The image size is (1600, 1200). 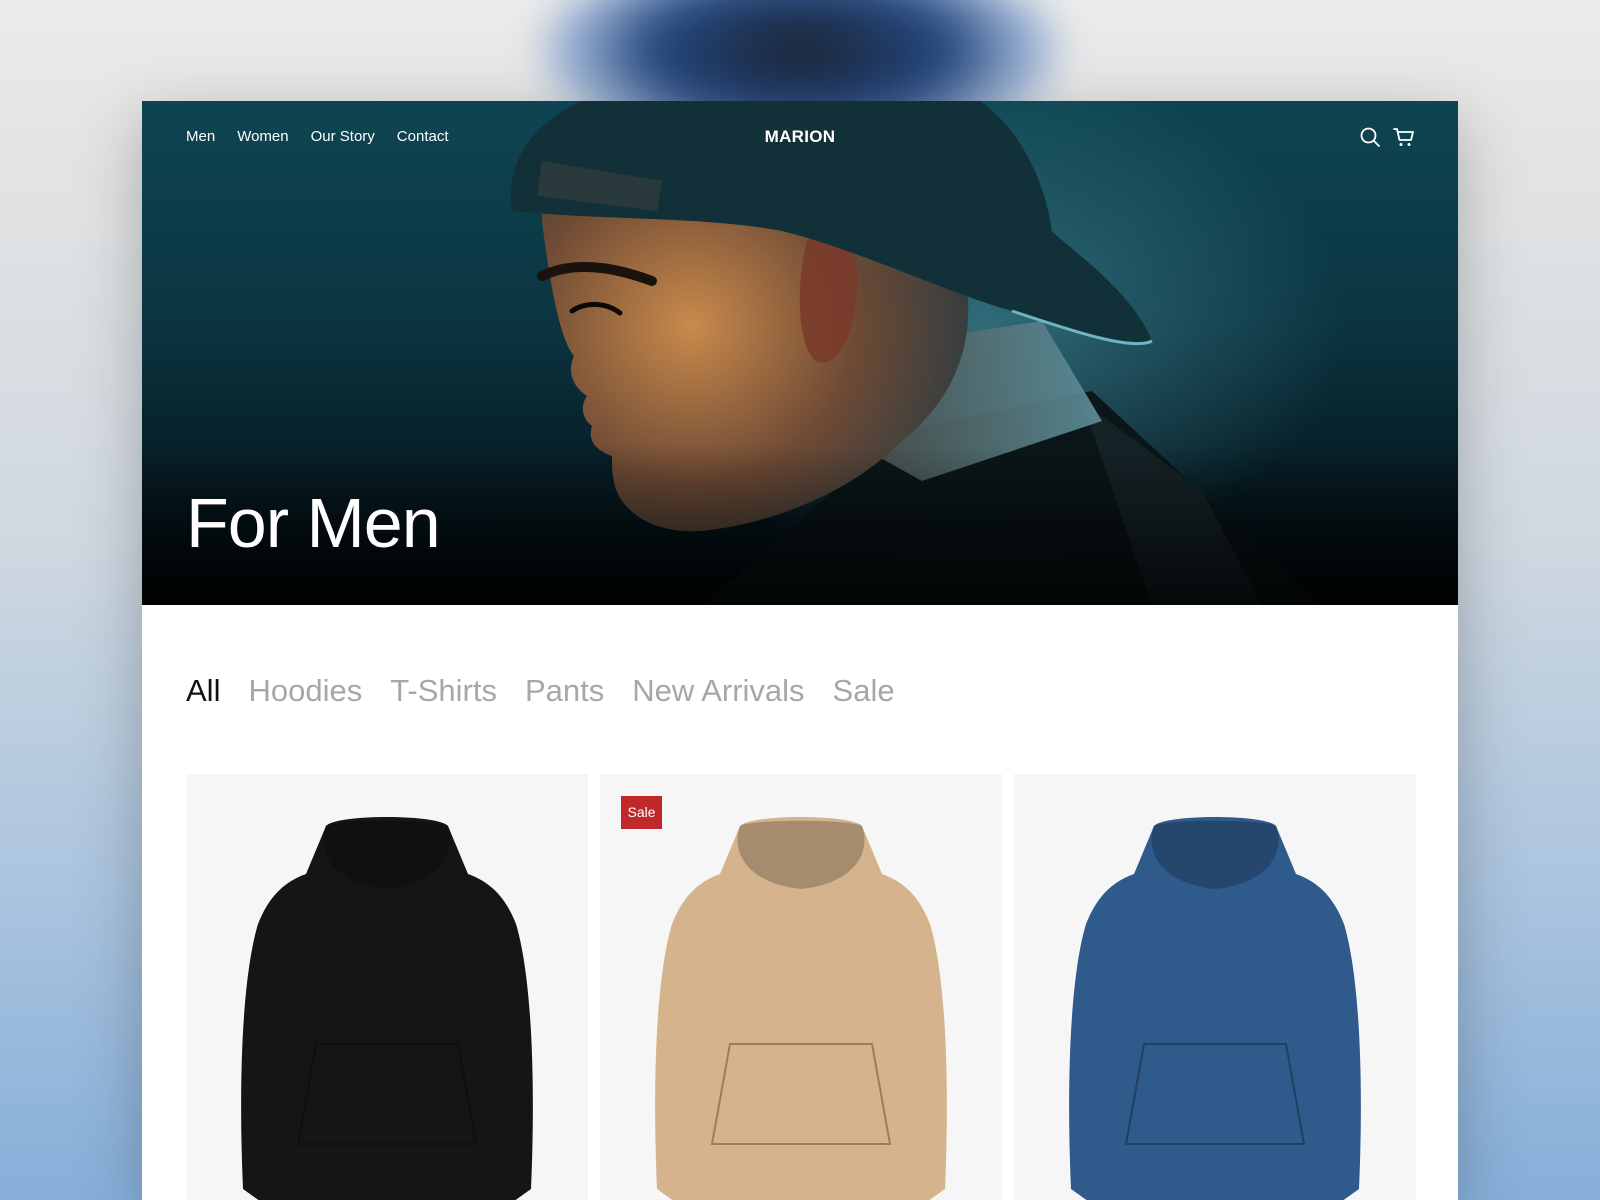 I want to click on tab-hoodies: Hoodies, so click(x=305, y=691).